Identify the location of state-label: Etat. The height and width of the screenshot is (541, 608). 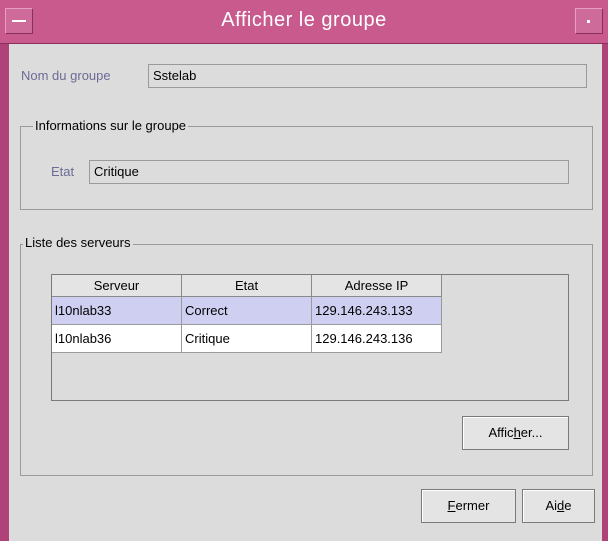
(63, 171).